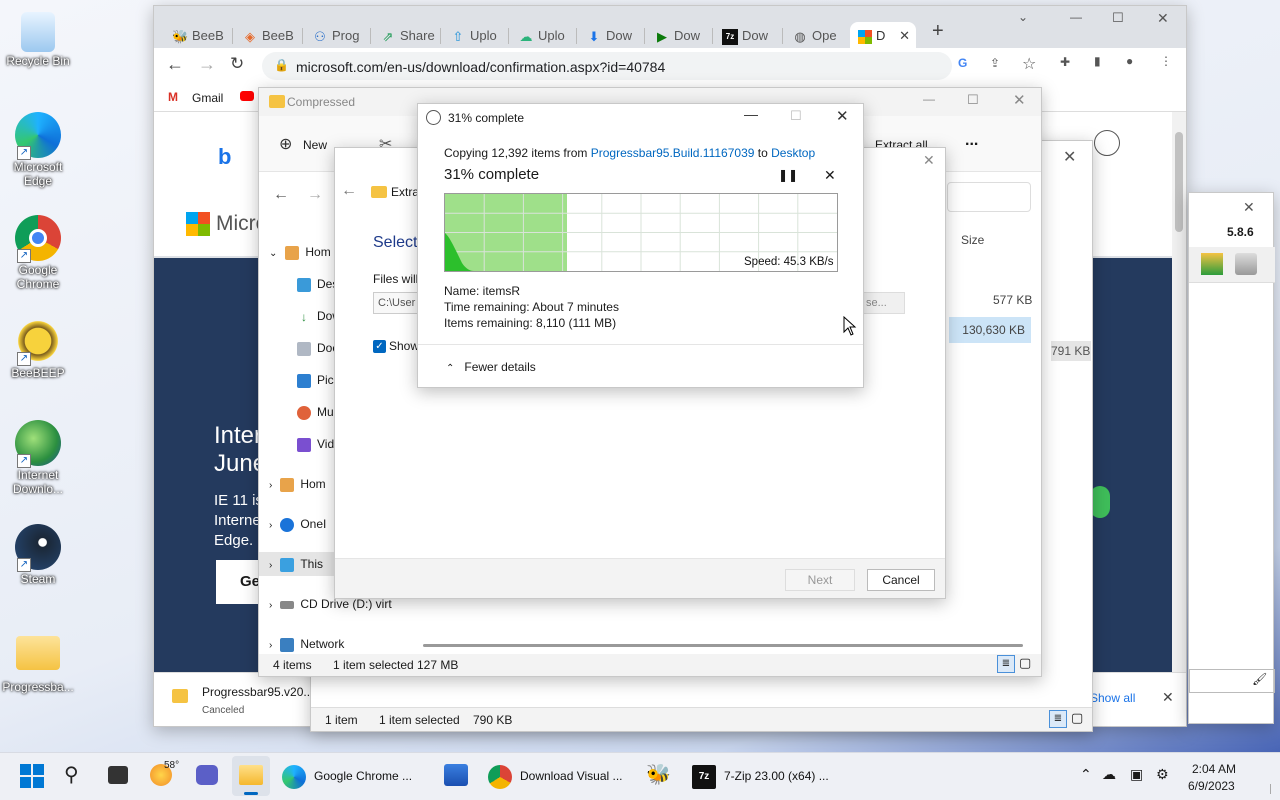  Describe the element at coordinates (1086, 774) in the screenshot. I see `chevron-up-icon: ⌃` at that location.